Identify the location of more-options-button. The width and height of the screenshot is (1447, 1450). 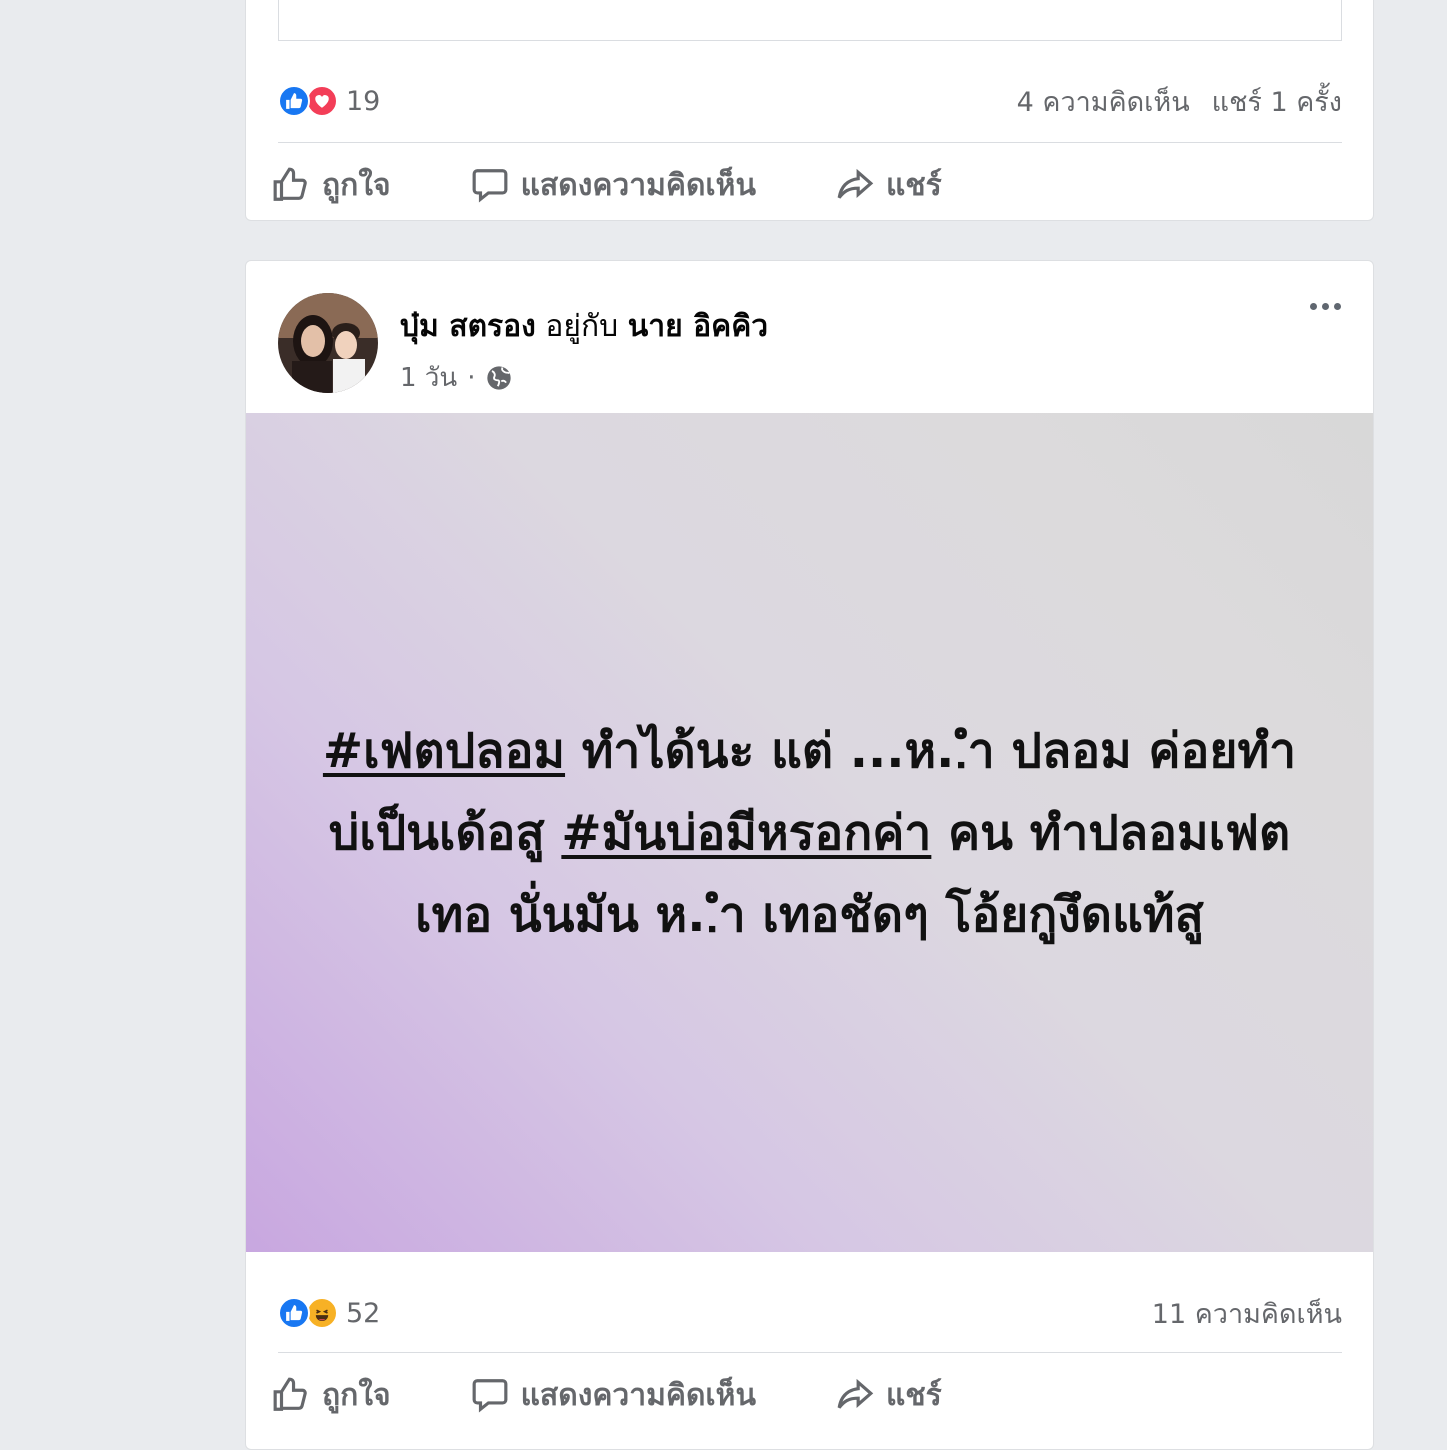
(1325, 306).